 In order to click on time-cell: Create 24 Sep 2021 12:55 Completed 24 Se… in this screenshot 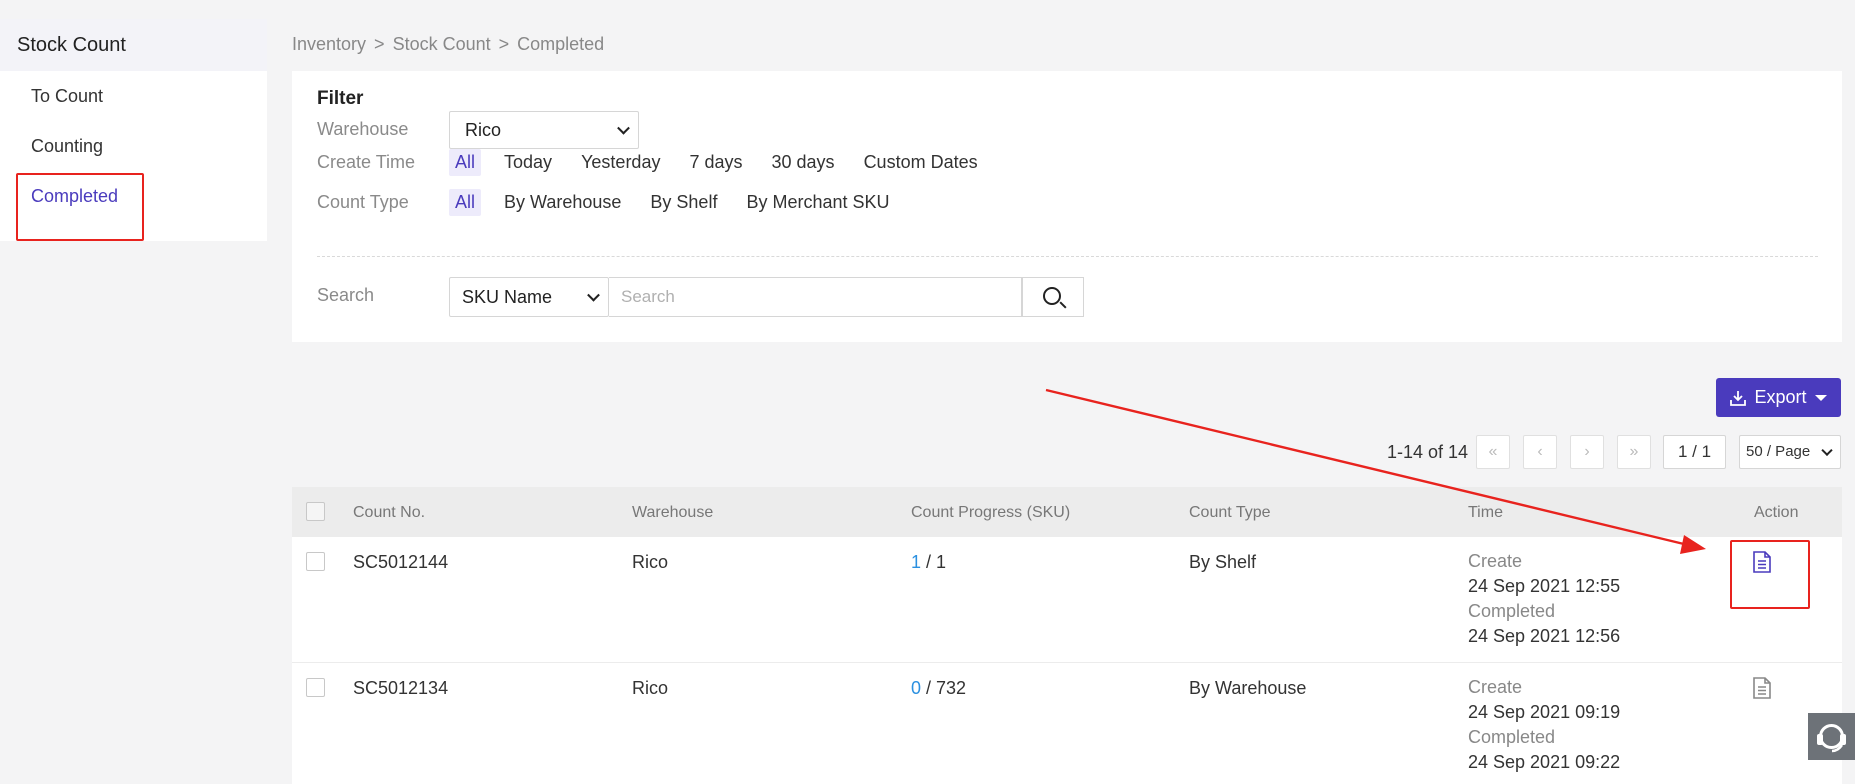, I will do `click(1544, 599)`.